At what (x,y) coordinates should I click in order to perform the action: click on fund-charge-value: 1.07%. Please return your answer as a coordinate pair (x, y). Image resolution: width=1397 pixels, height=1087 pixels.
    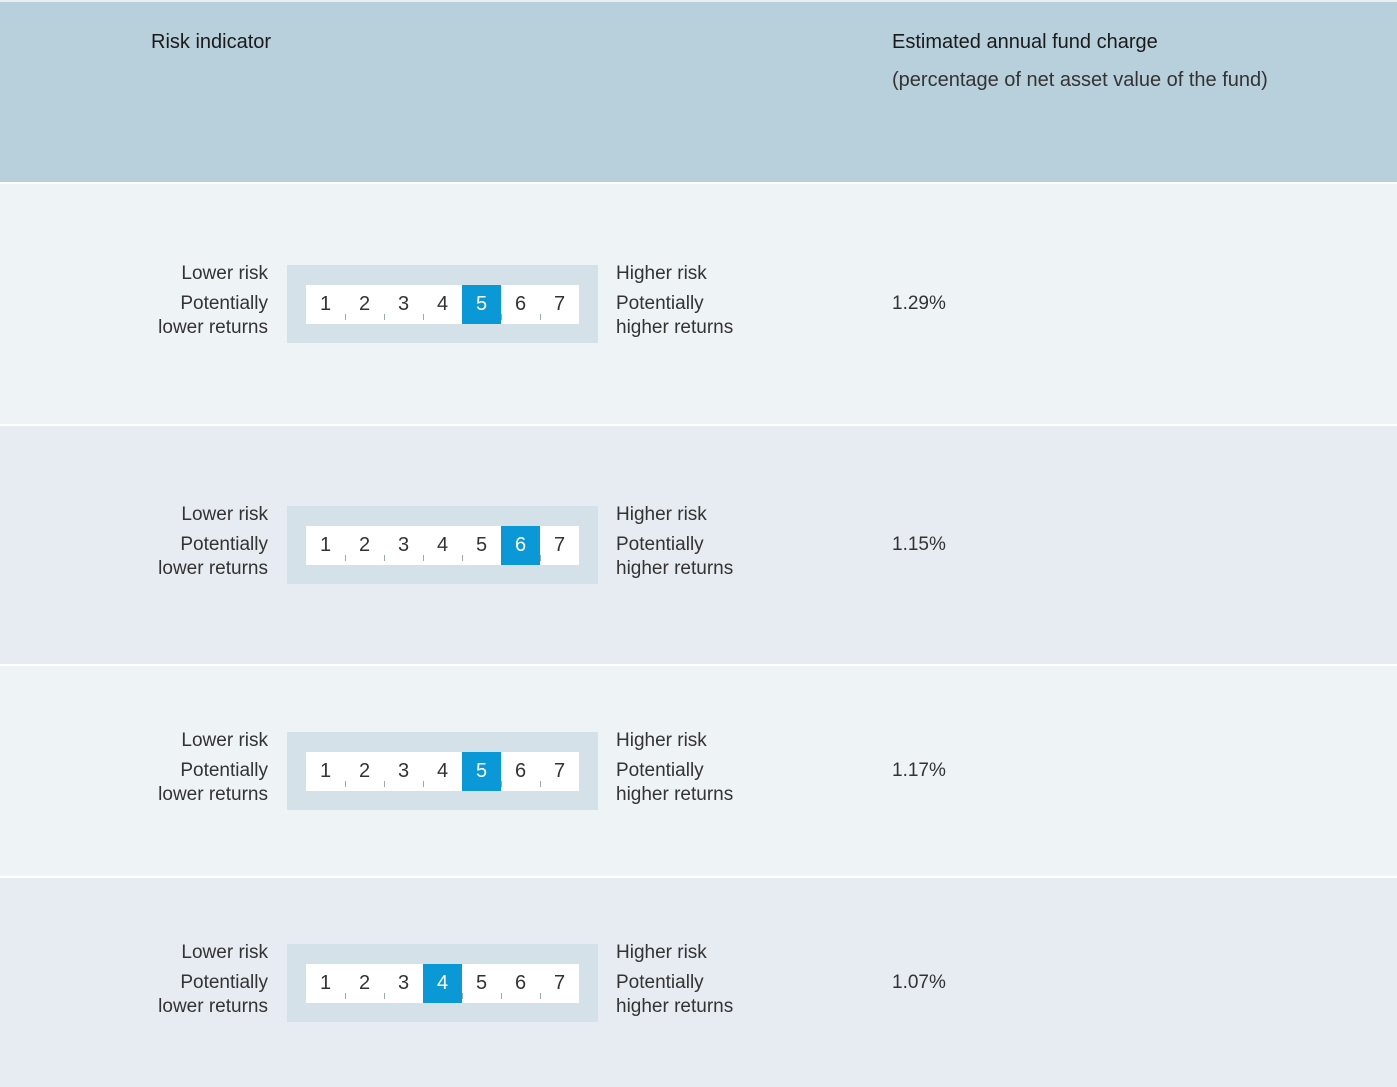
    Looking at the image, I should click on (919, 982).